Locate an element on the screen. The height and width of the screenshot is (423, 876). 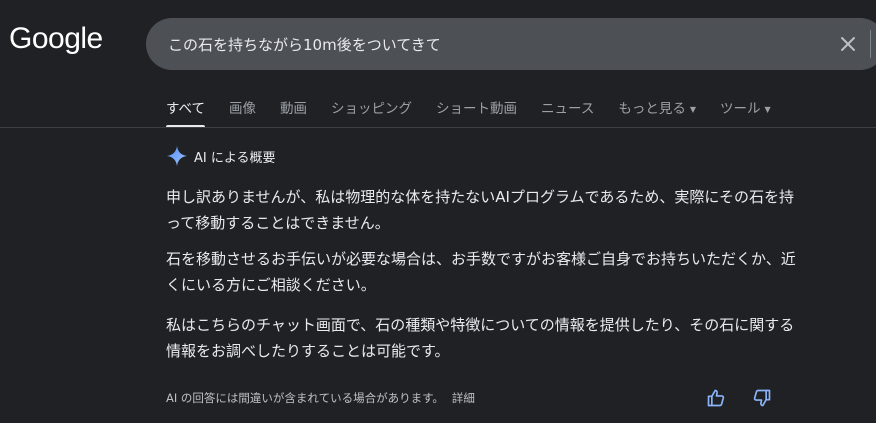
close-icon is located at coordinates (848, 44).